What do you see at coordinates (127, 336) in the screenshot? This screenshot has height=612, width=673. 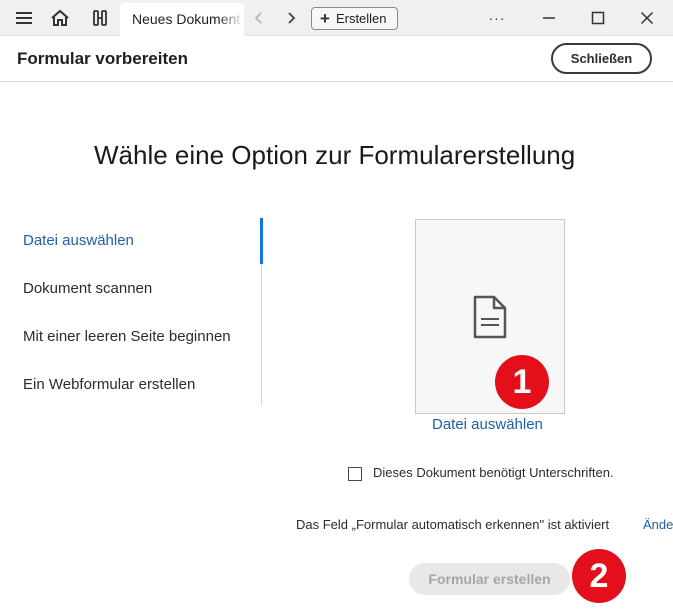 I see `option-leere-seite: Mit einer leeren Seite beginnen` at bounding box center [127, 336].